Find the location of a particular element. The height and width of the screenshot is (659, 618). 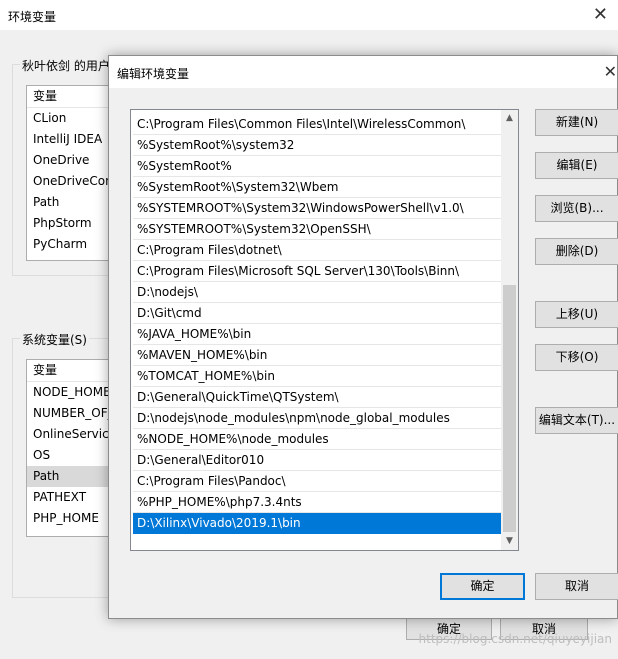

dialog-titlebar: 编辑环境变量 ✕ is located at coordinates (363, 72).